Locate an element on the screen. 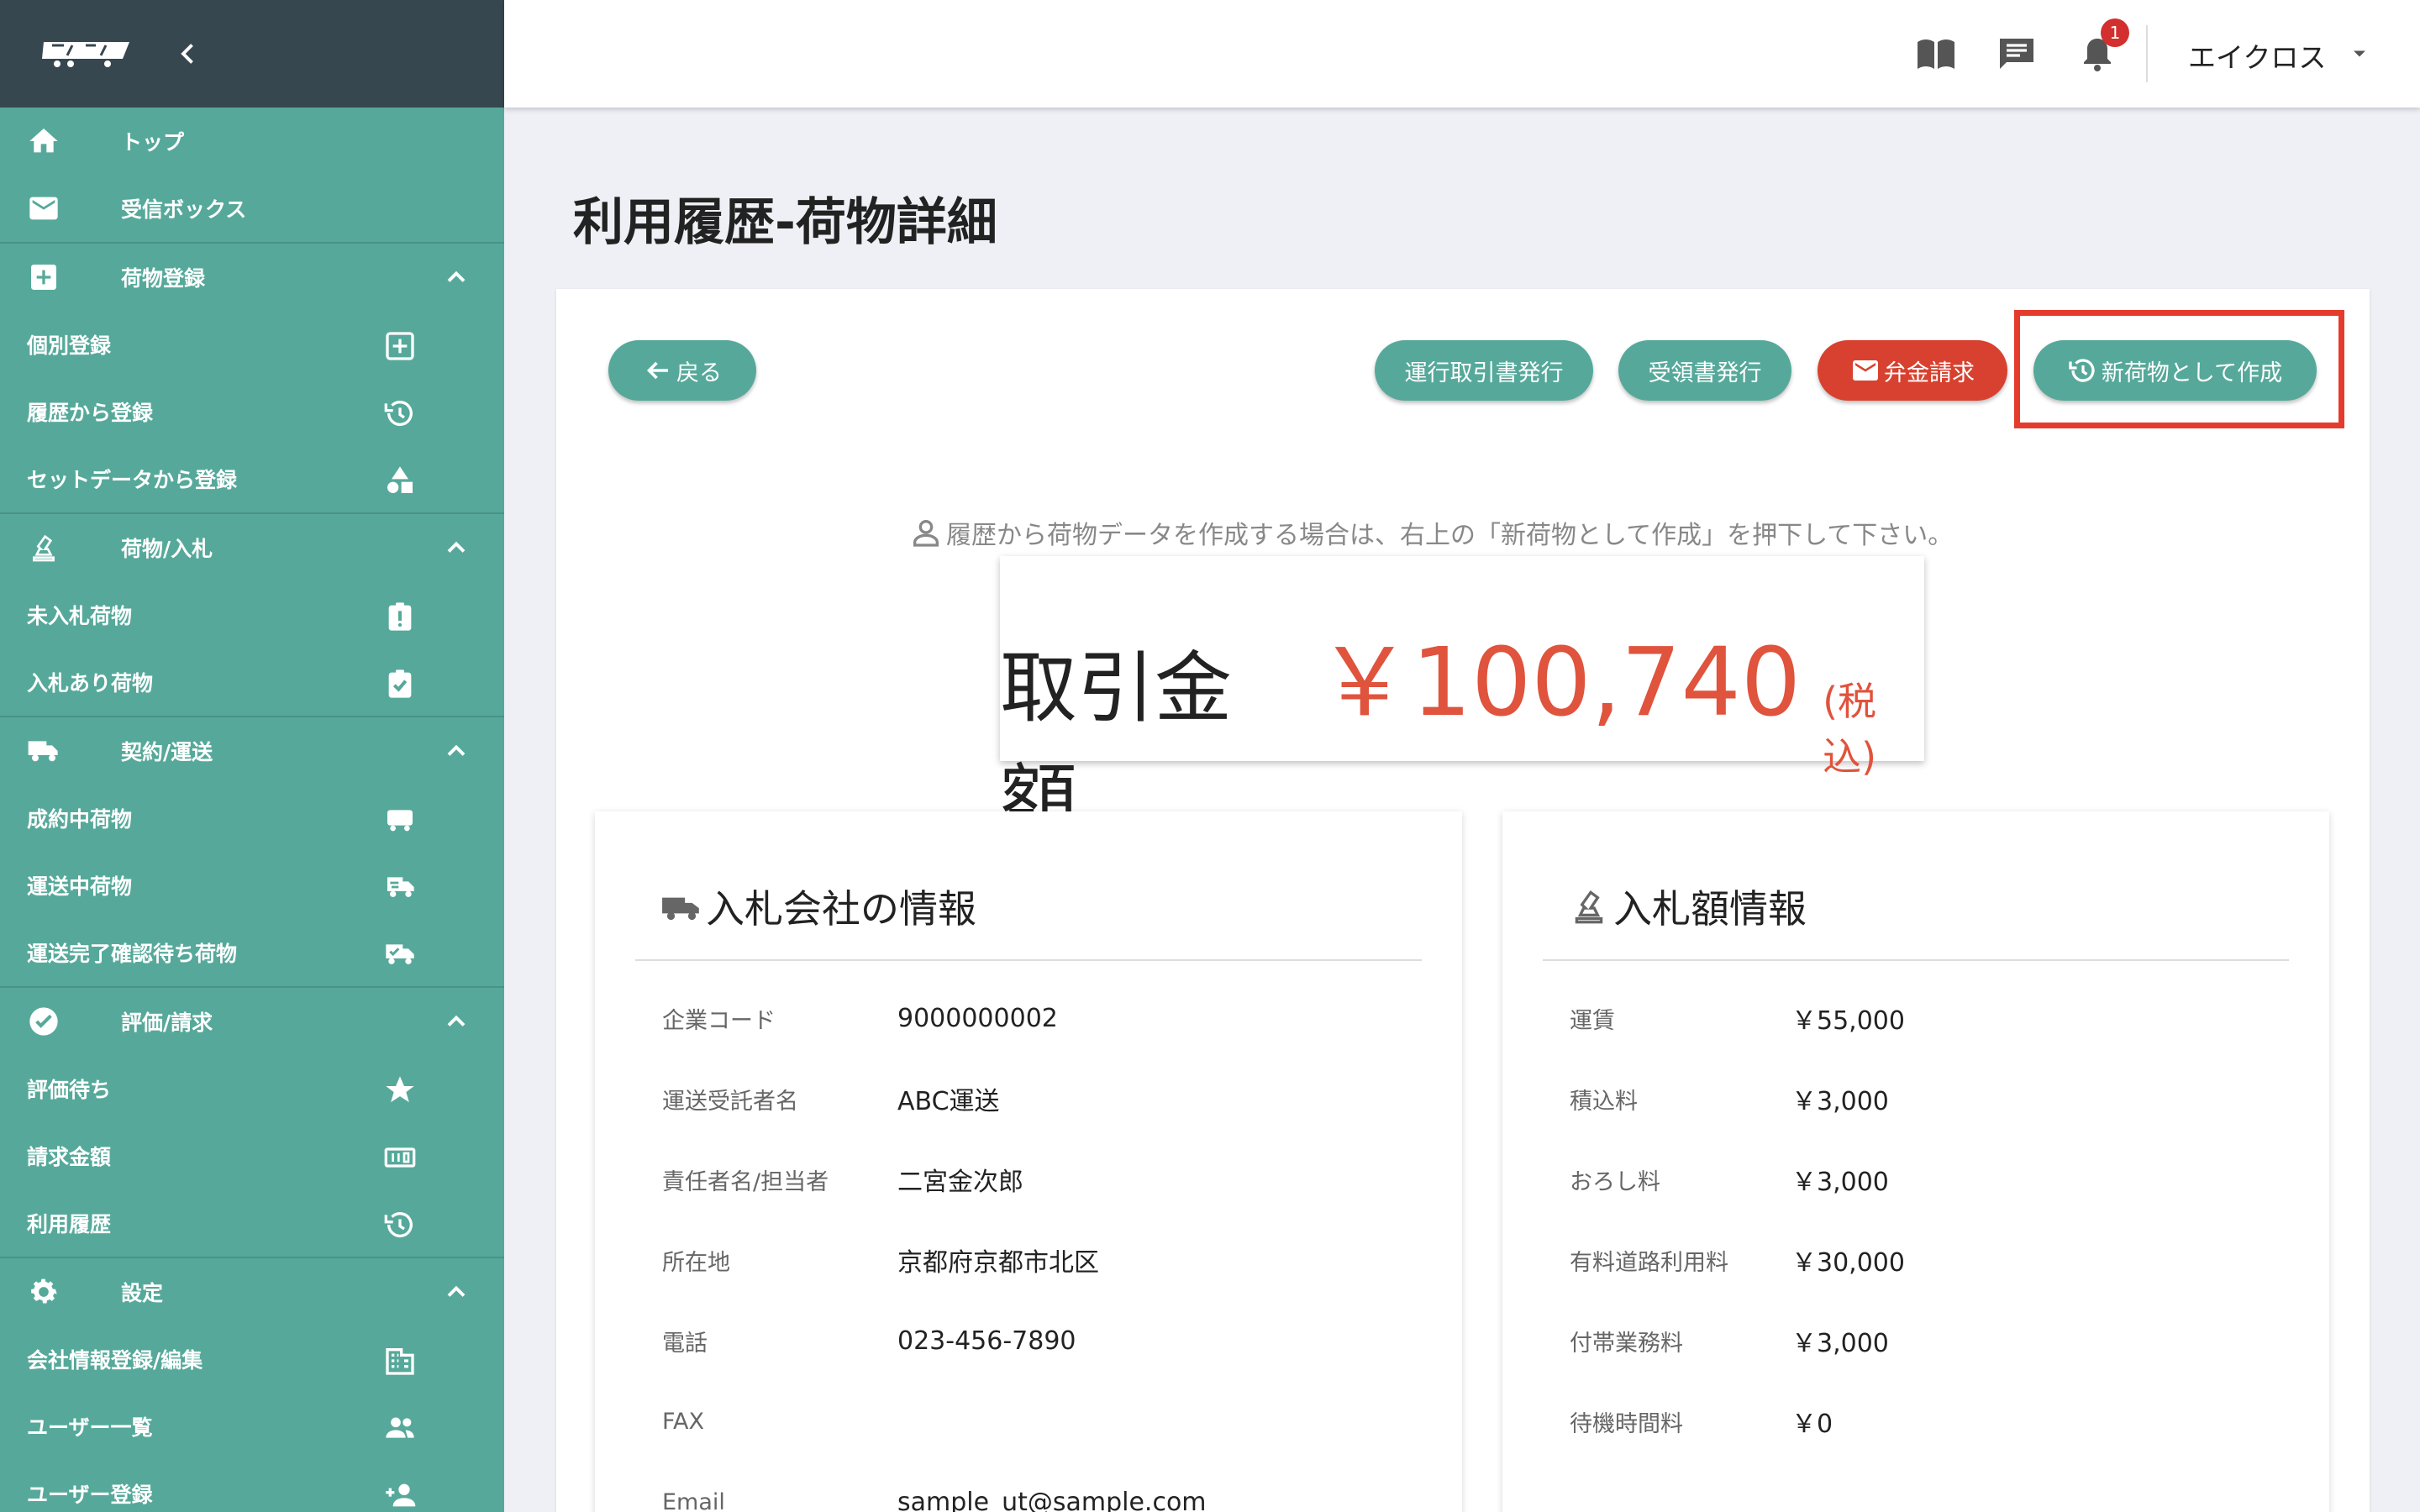 This screenshot has height=1512, width=2420. sidebar-section-cargo-bid: 荷物/入札 is located at coordinates (252, 547).